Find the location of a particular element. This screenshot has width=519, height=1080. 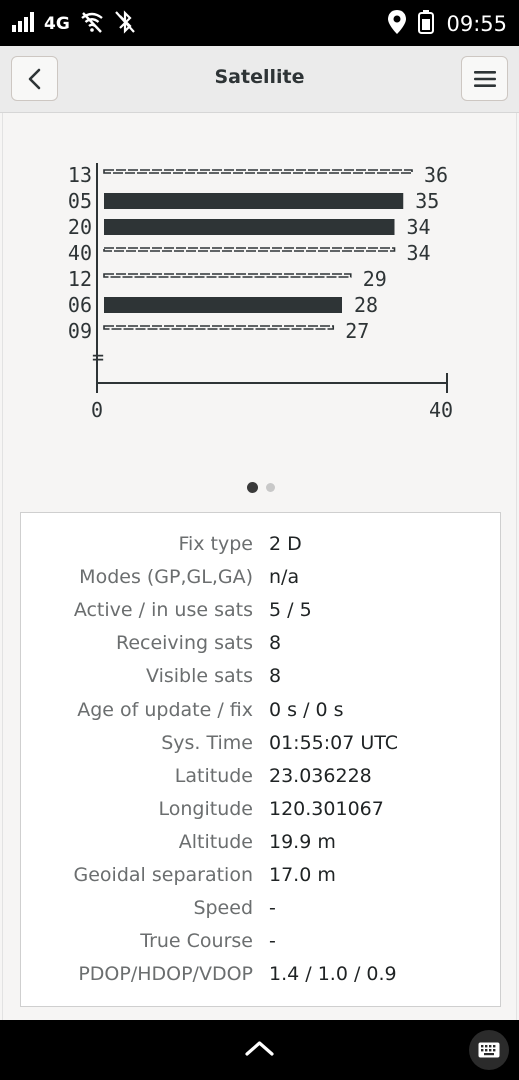

satellite-id-label: 05 is located at coordinates (80, 201).